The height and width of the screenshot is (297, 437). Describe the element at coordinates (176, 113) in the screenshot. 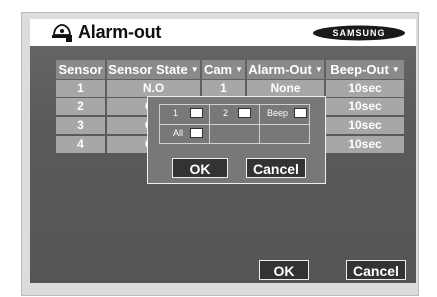

I see `option-1-label: 1` at that location.